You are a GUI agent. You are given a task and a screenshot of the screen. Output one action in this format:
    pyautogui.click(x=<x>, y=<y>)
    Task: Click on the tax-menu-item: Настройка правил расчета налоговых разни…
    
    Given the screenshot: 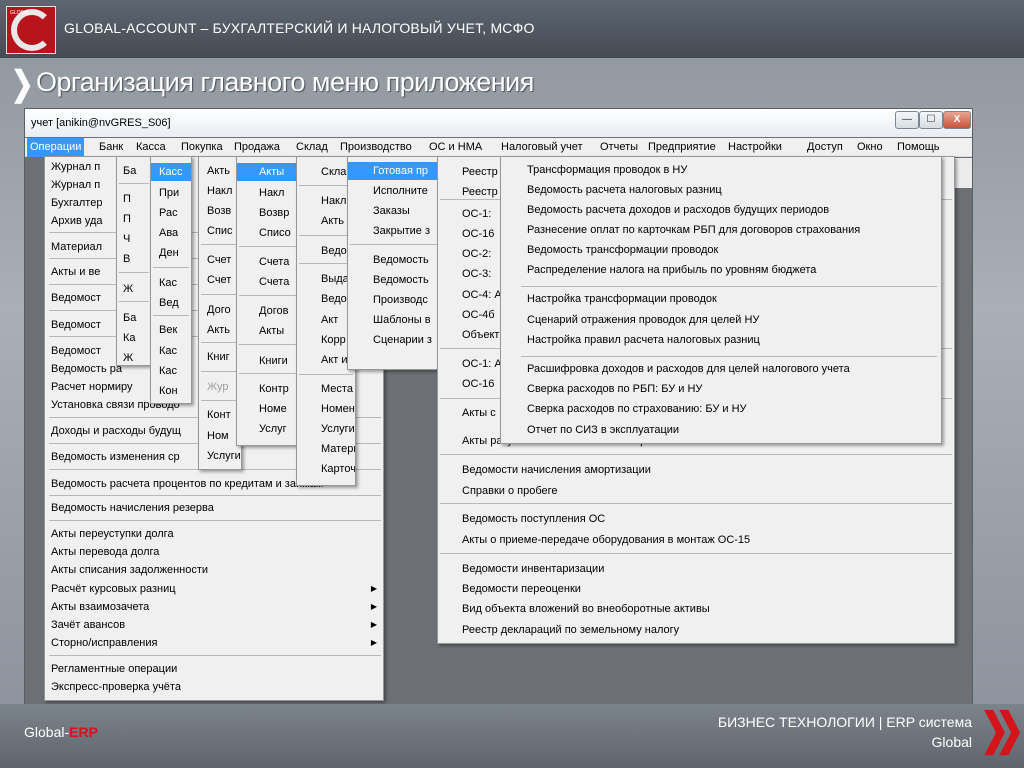 What is the action you would take?
    pyautogui.click(x=721, y=340)
    